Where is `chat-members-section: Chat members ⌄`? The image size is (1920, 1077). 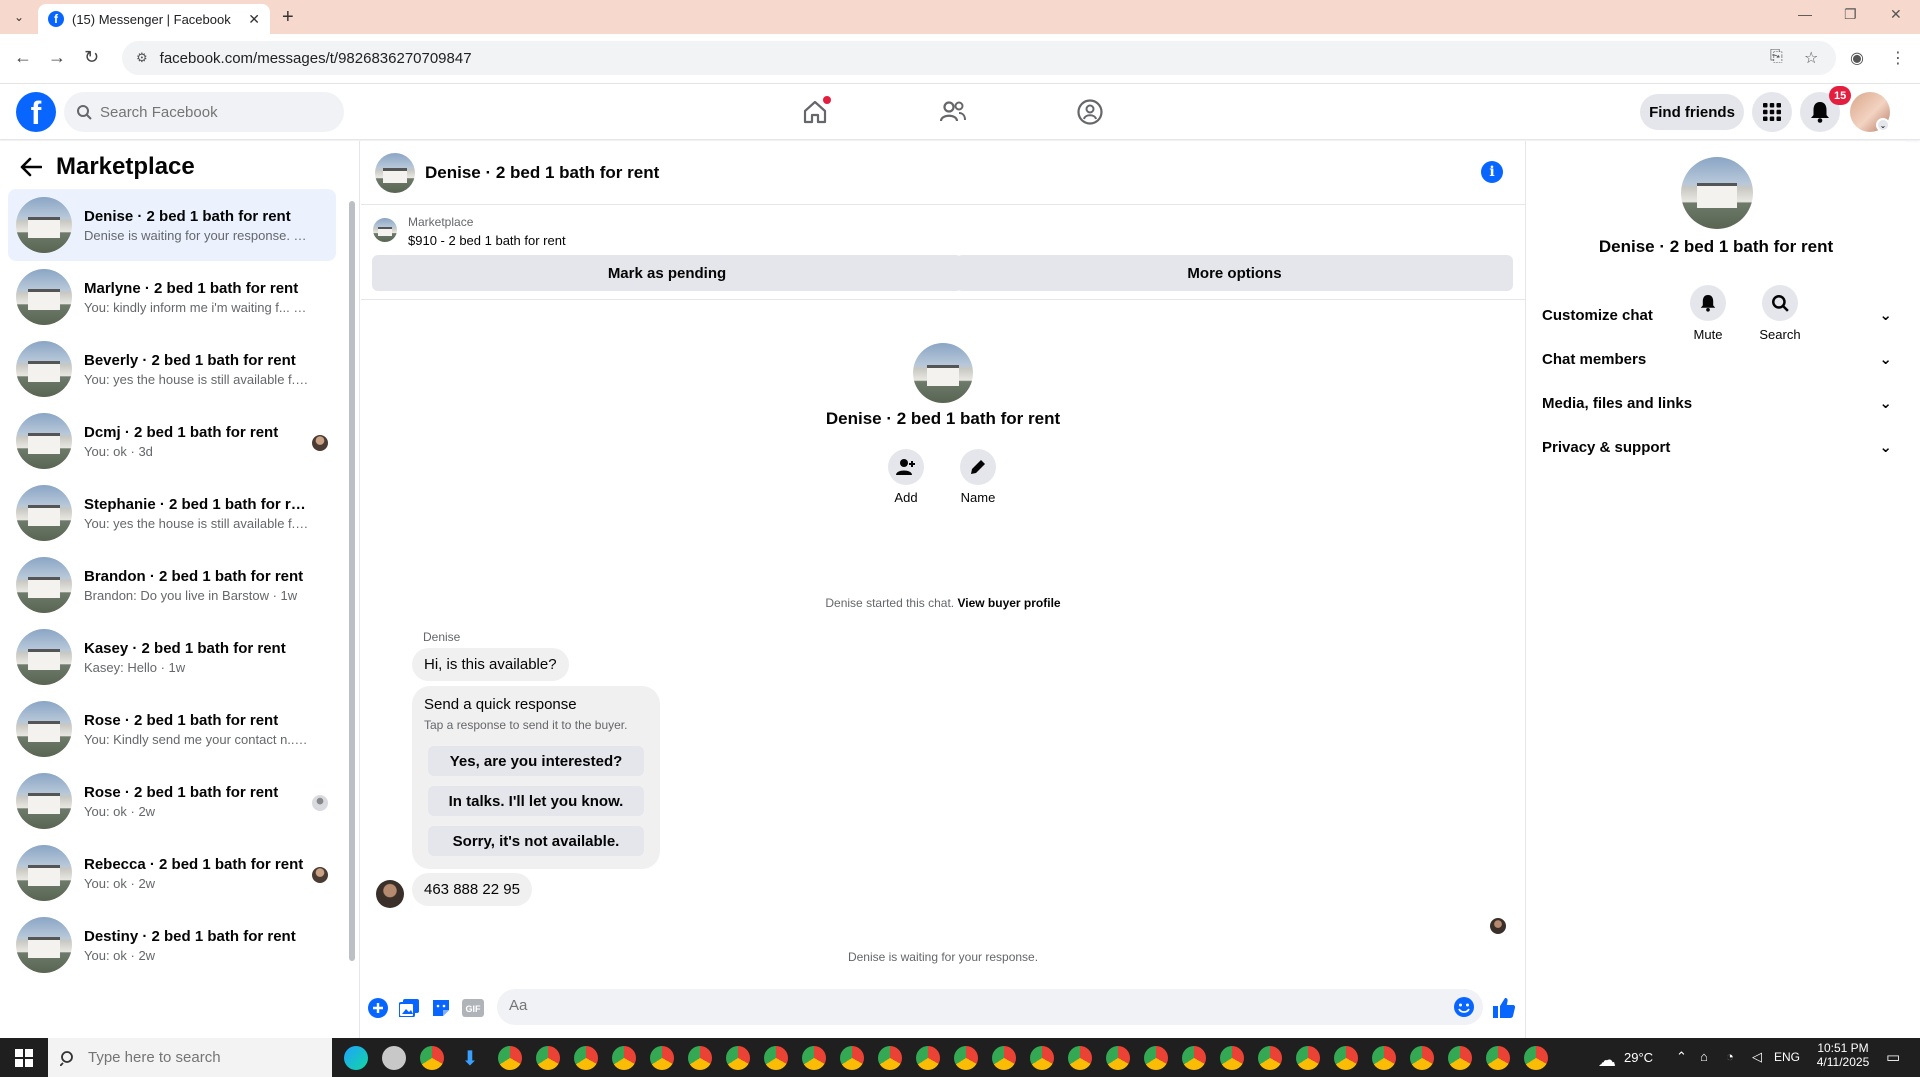
chat-members-section: Chat members ⌄ is located at coordinates (1717, 359).